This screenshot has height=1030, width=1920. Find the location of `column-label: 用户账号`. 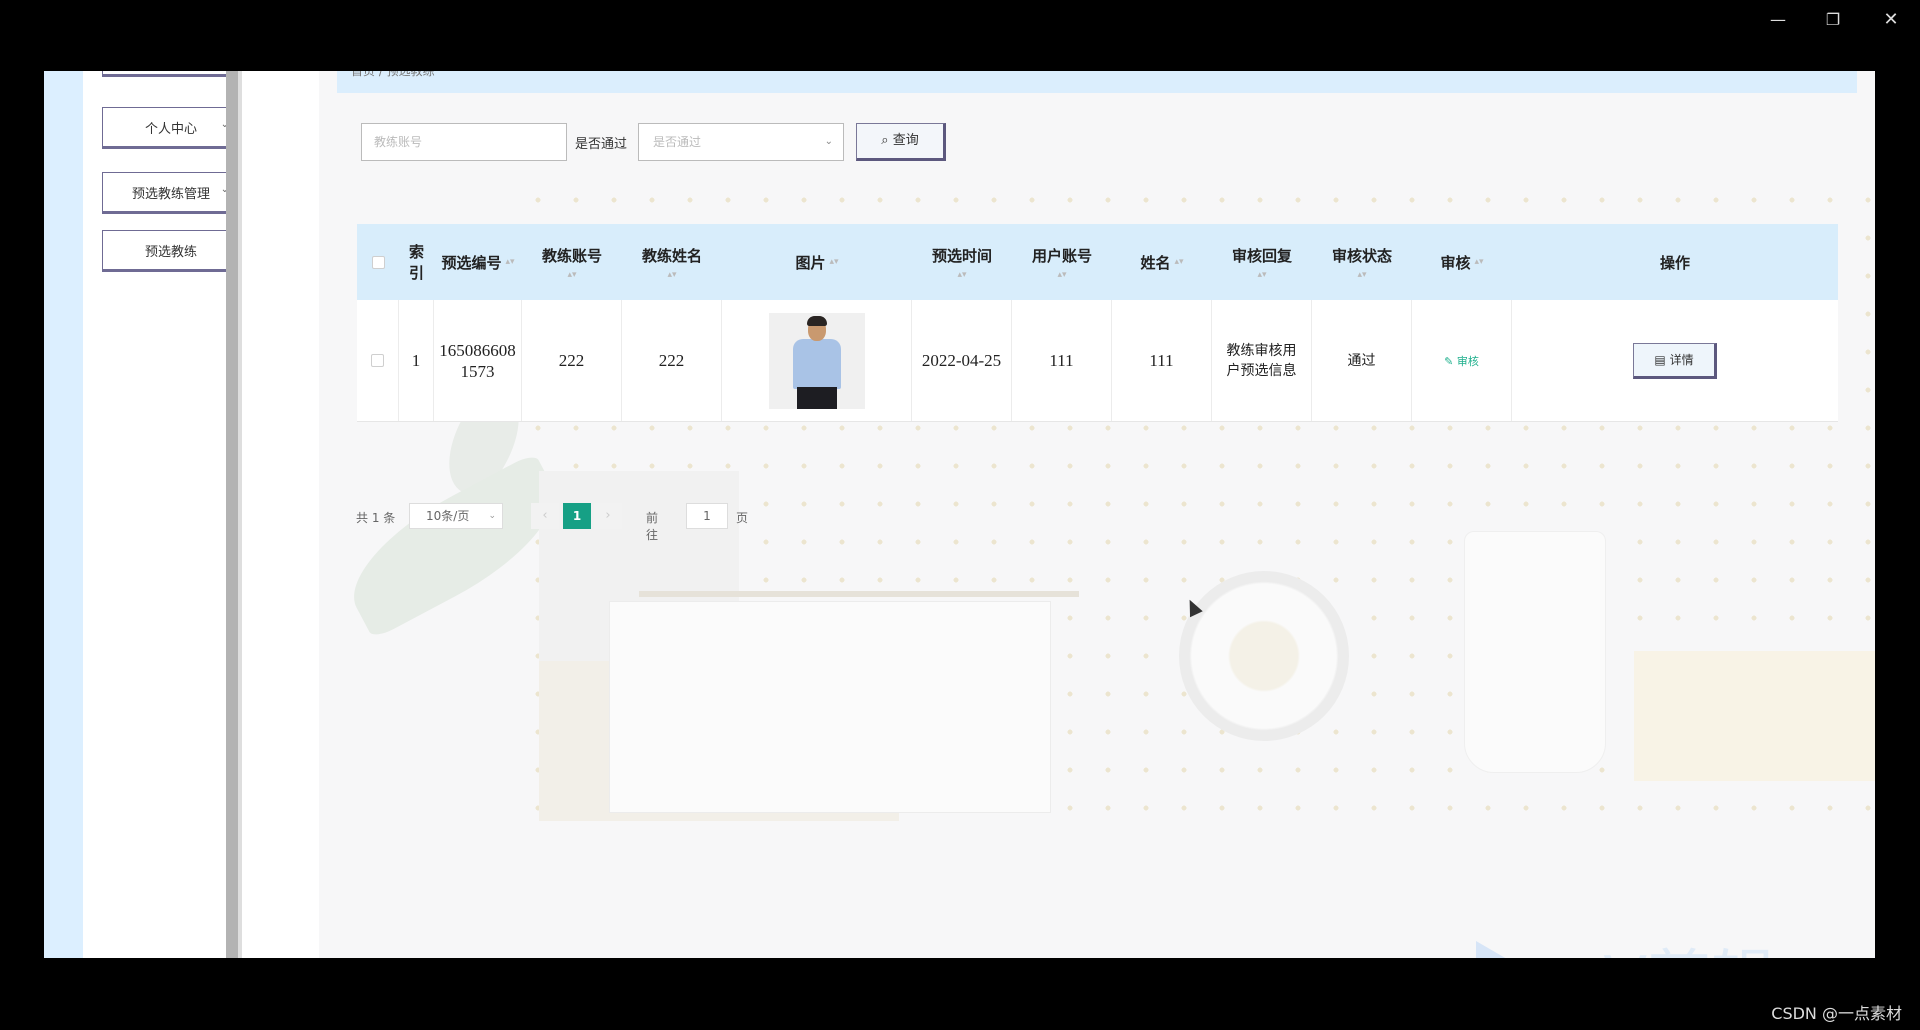

column-label: 用户账号 is located at coordinates (1061, 255).